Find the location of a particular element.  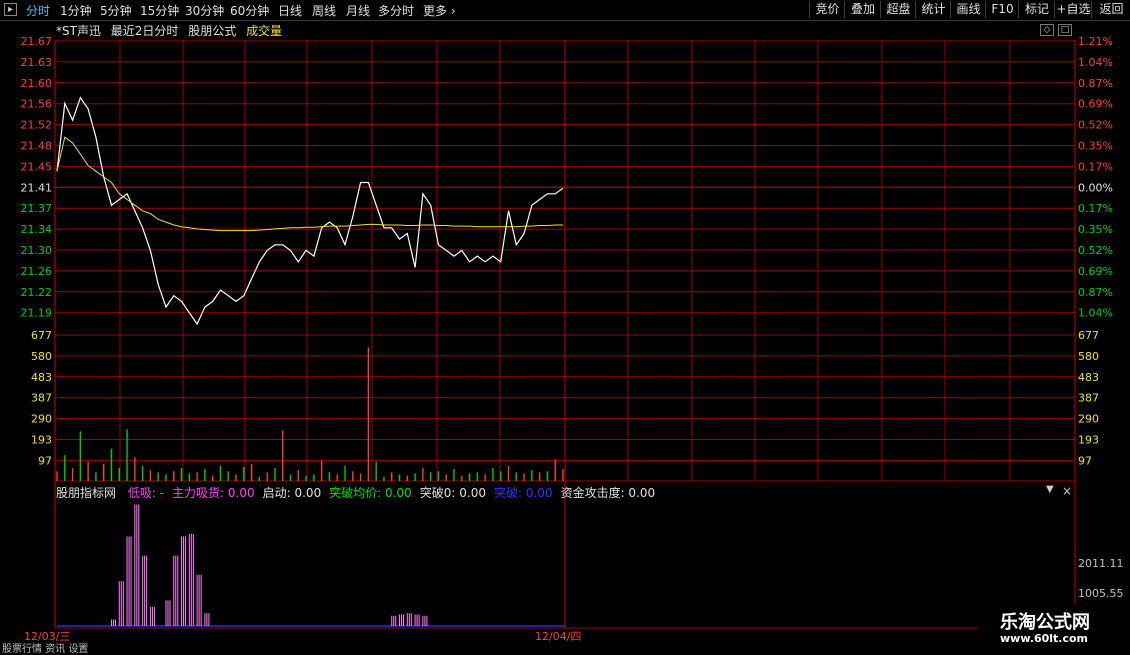

indicator-item-0: 低吸: - is located at coordinates (146, 493).